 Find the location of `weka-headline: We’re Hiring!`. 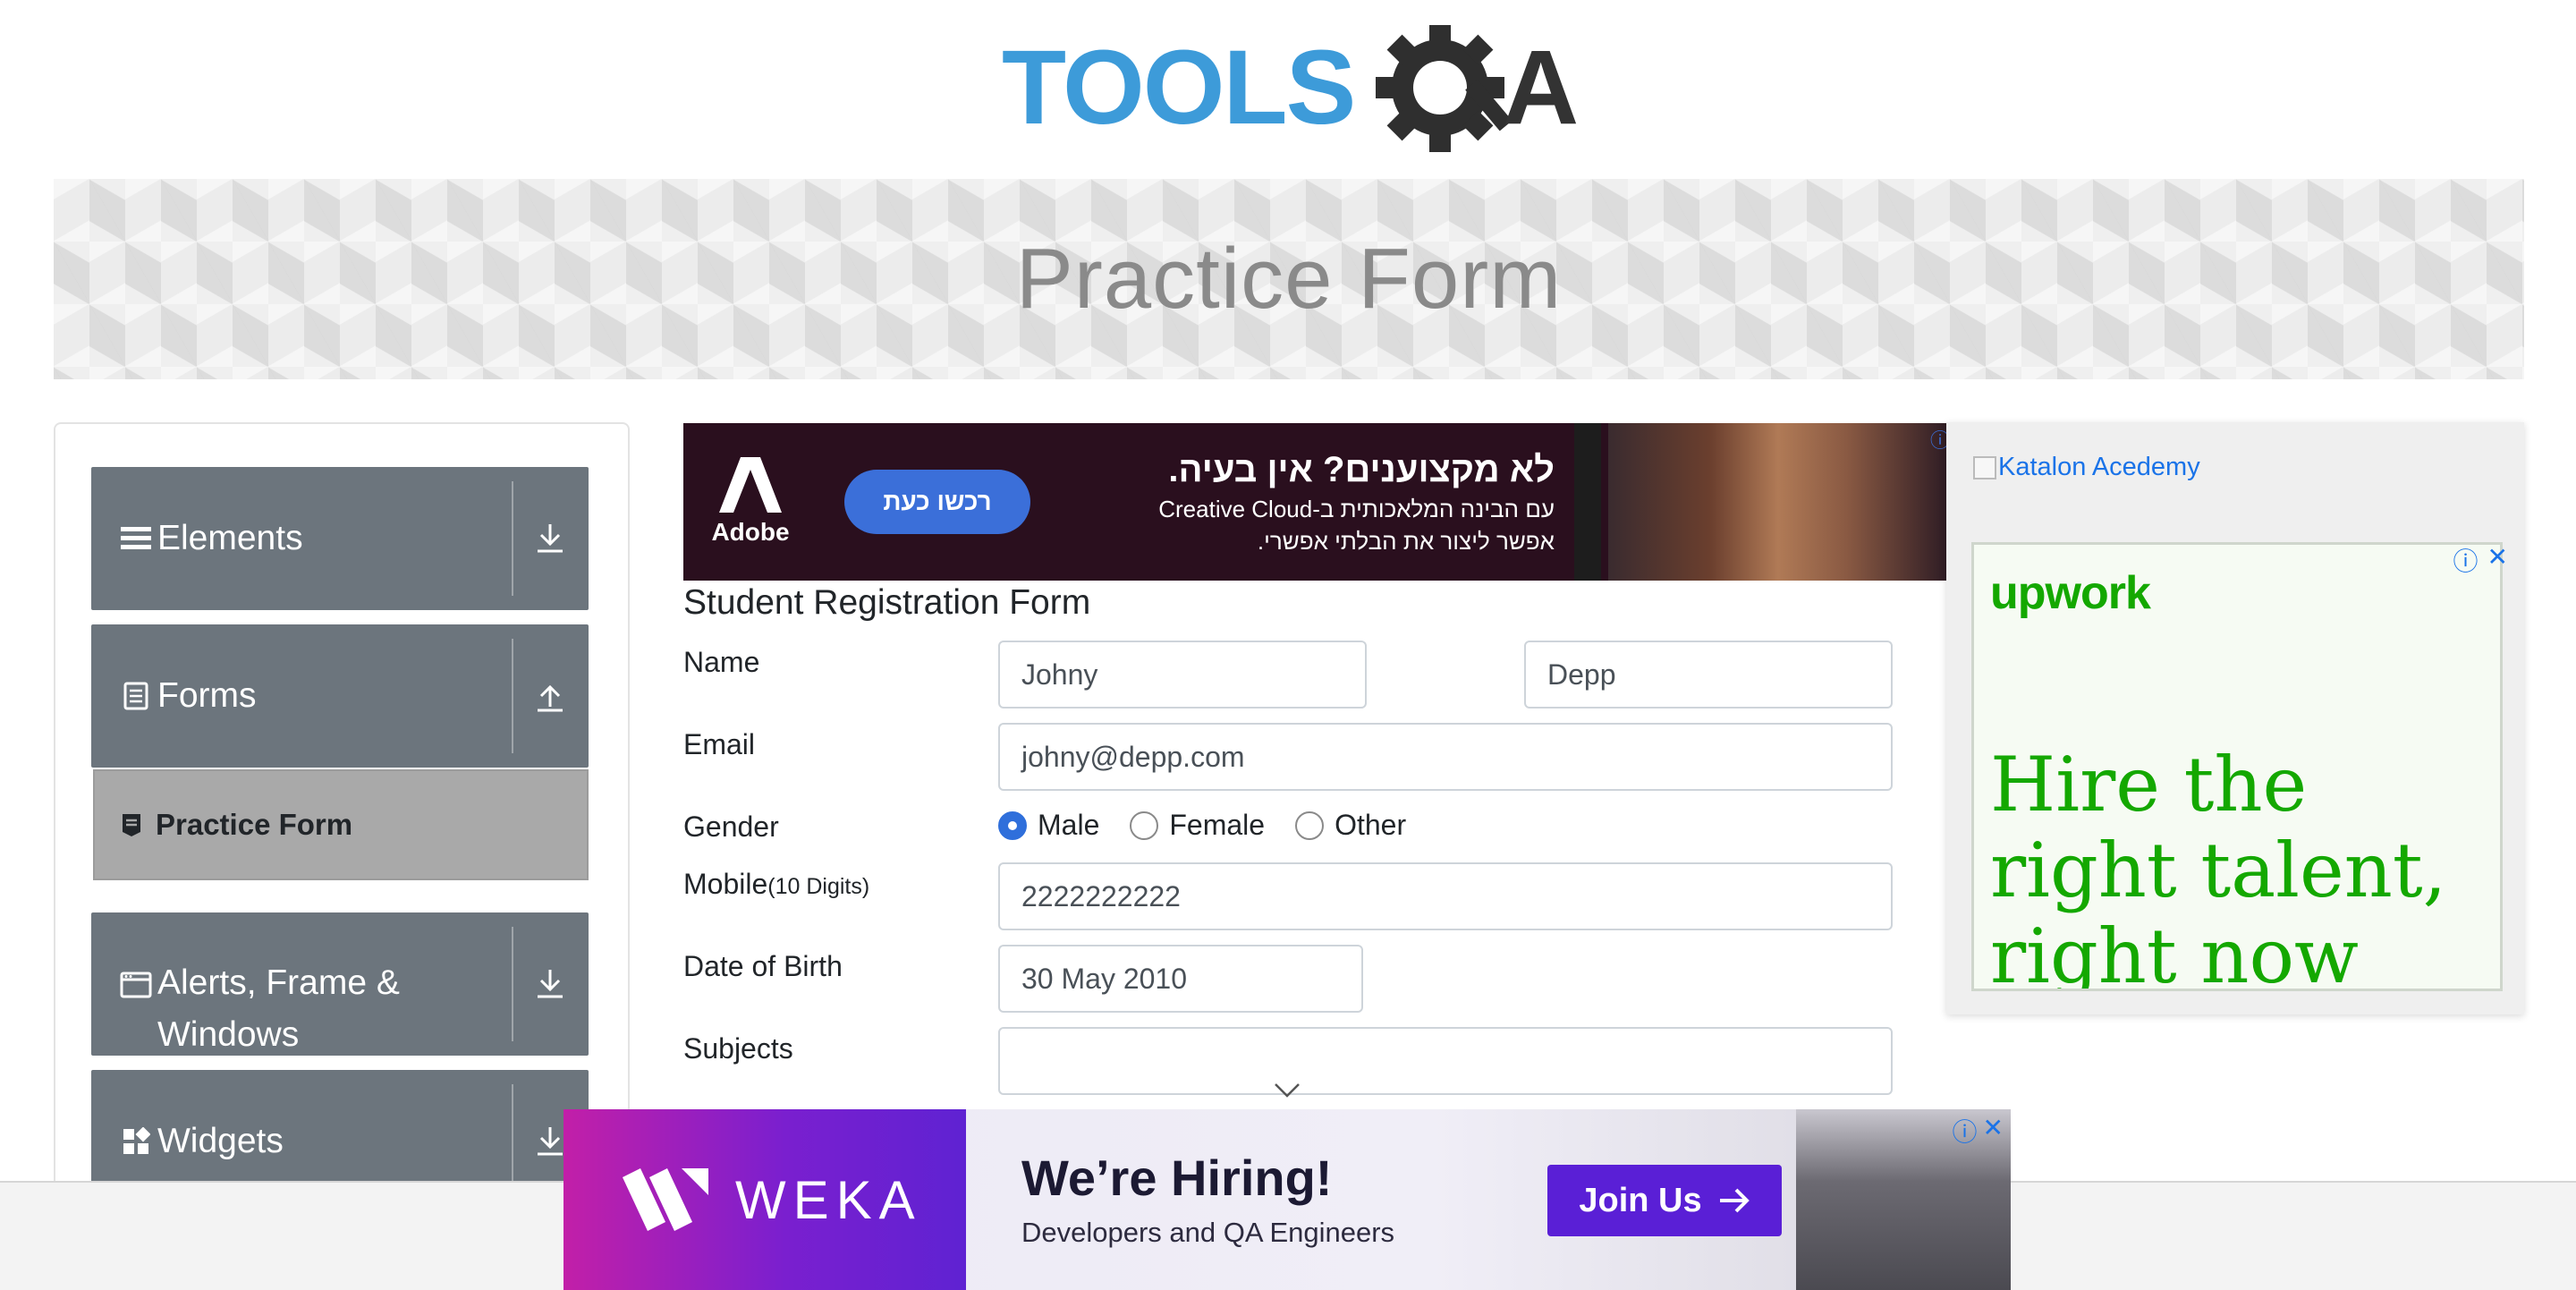

weka-headline: We’re Hiring! is located at coordinates (1177, 1178).